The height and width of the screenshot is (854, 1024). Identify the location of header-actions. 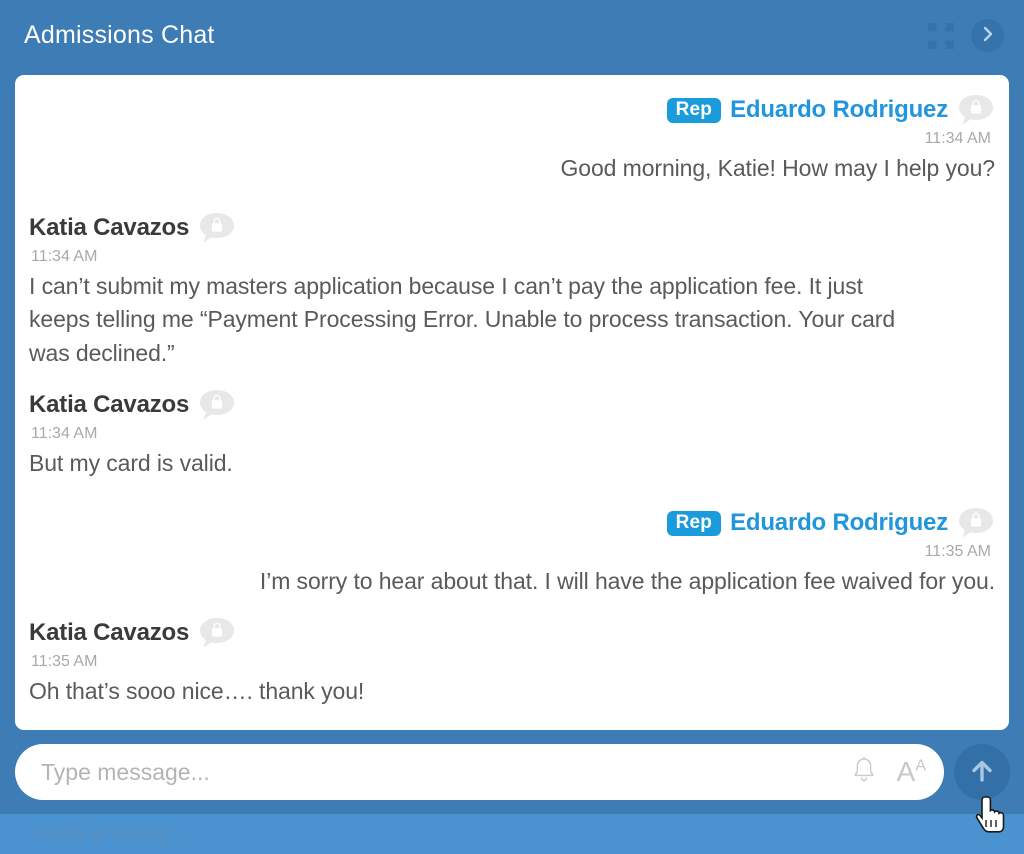
(964, 35).